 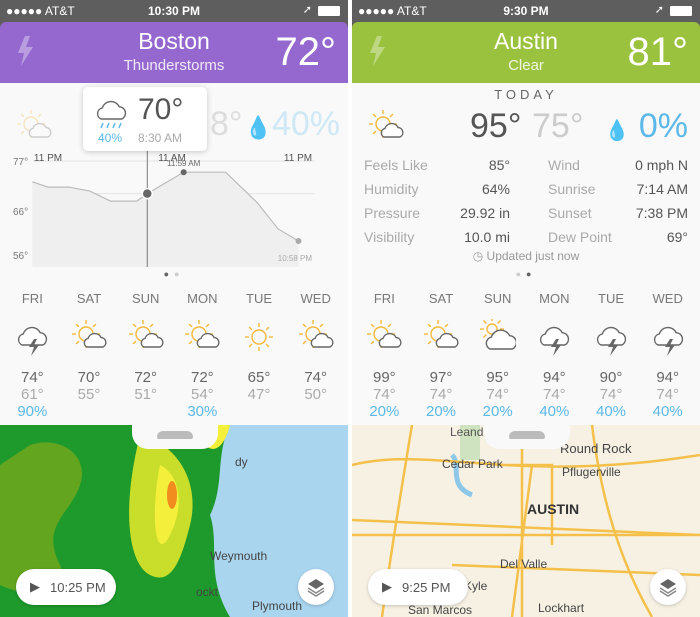 What do you see at coordinates (259, 298) in the screenshot?
I see `day-name: TUE` at bounding box center [259, 298].